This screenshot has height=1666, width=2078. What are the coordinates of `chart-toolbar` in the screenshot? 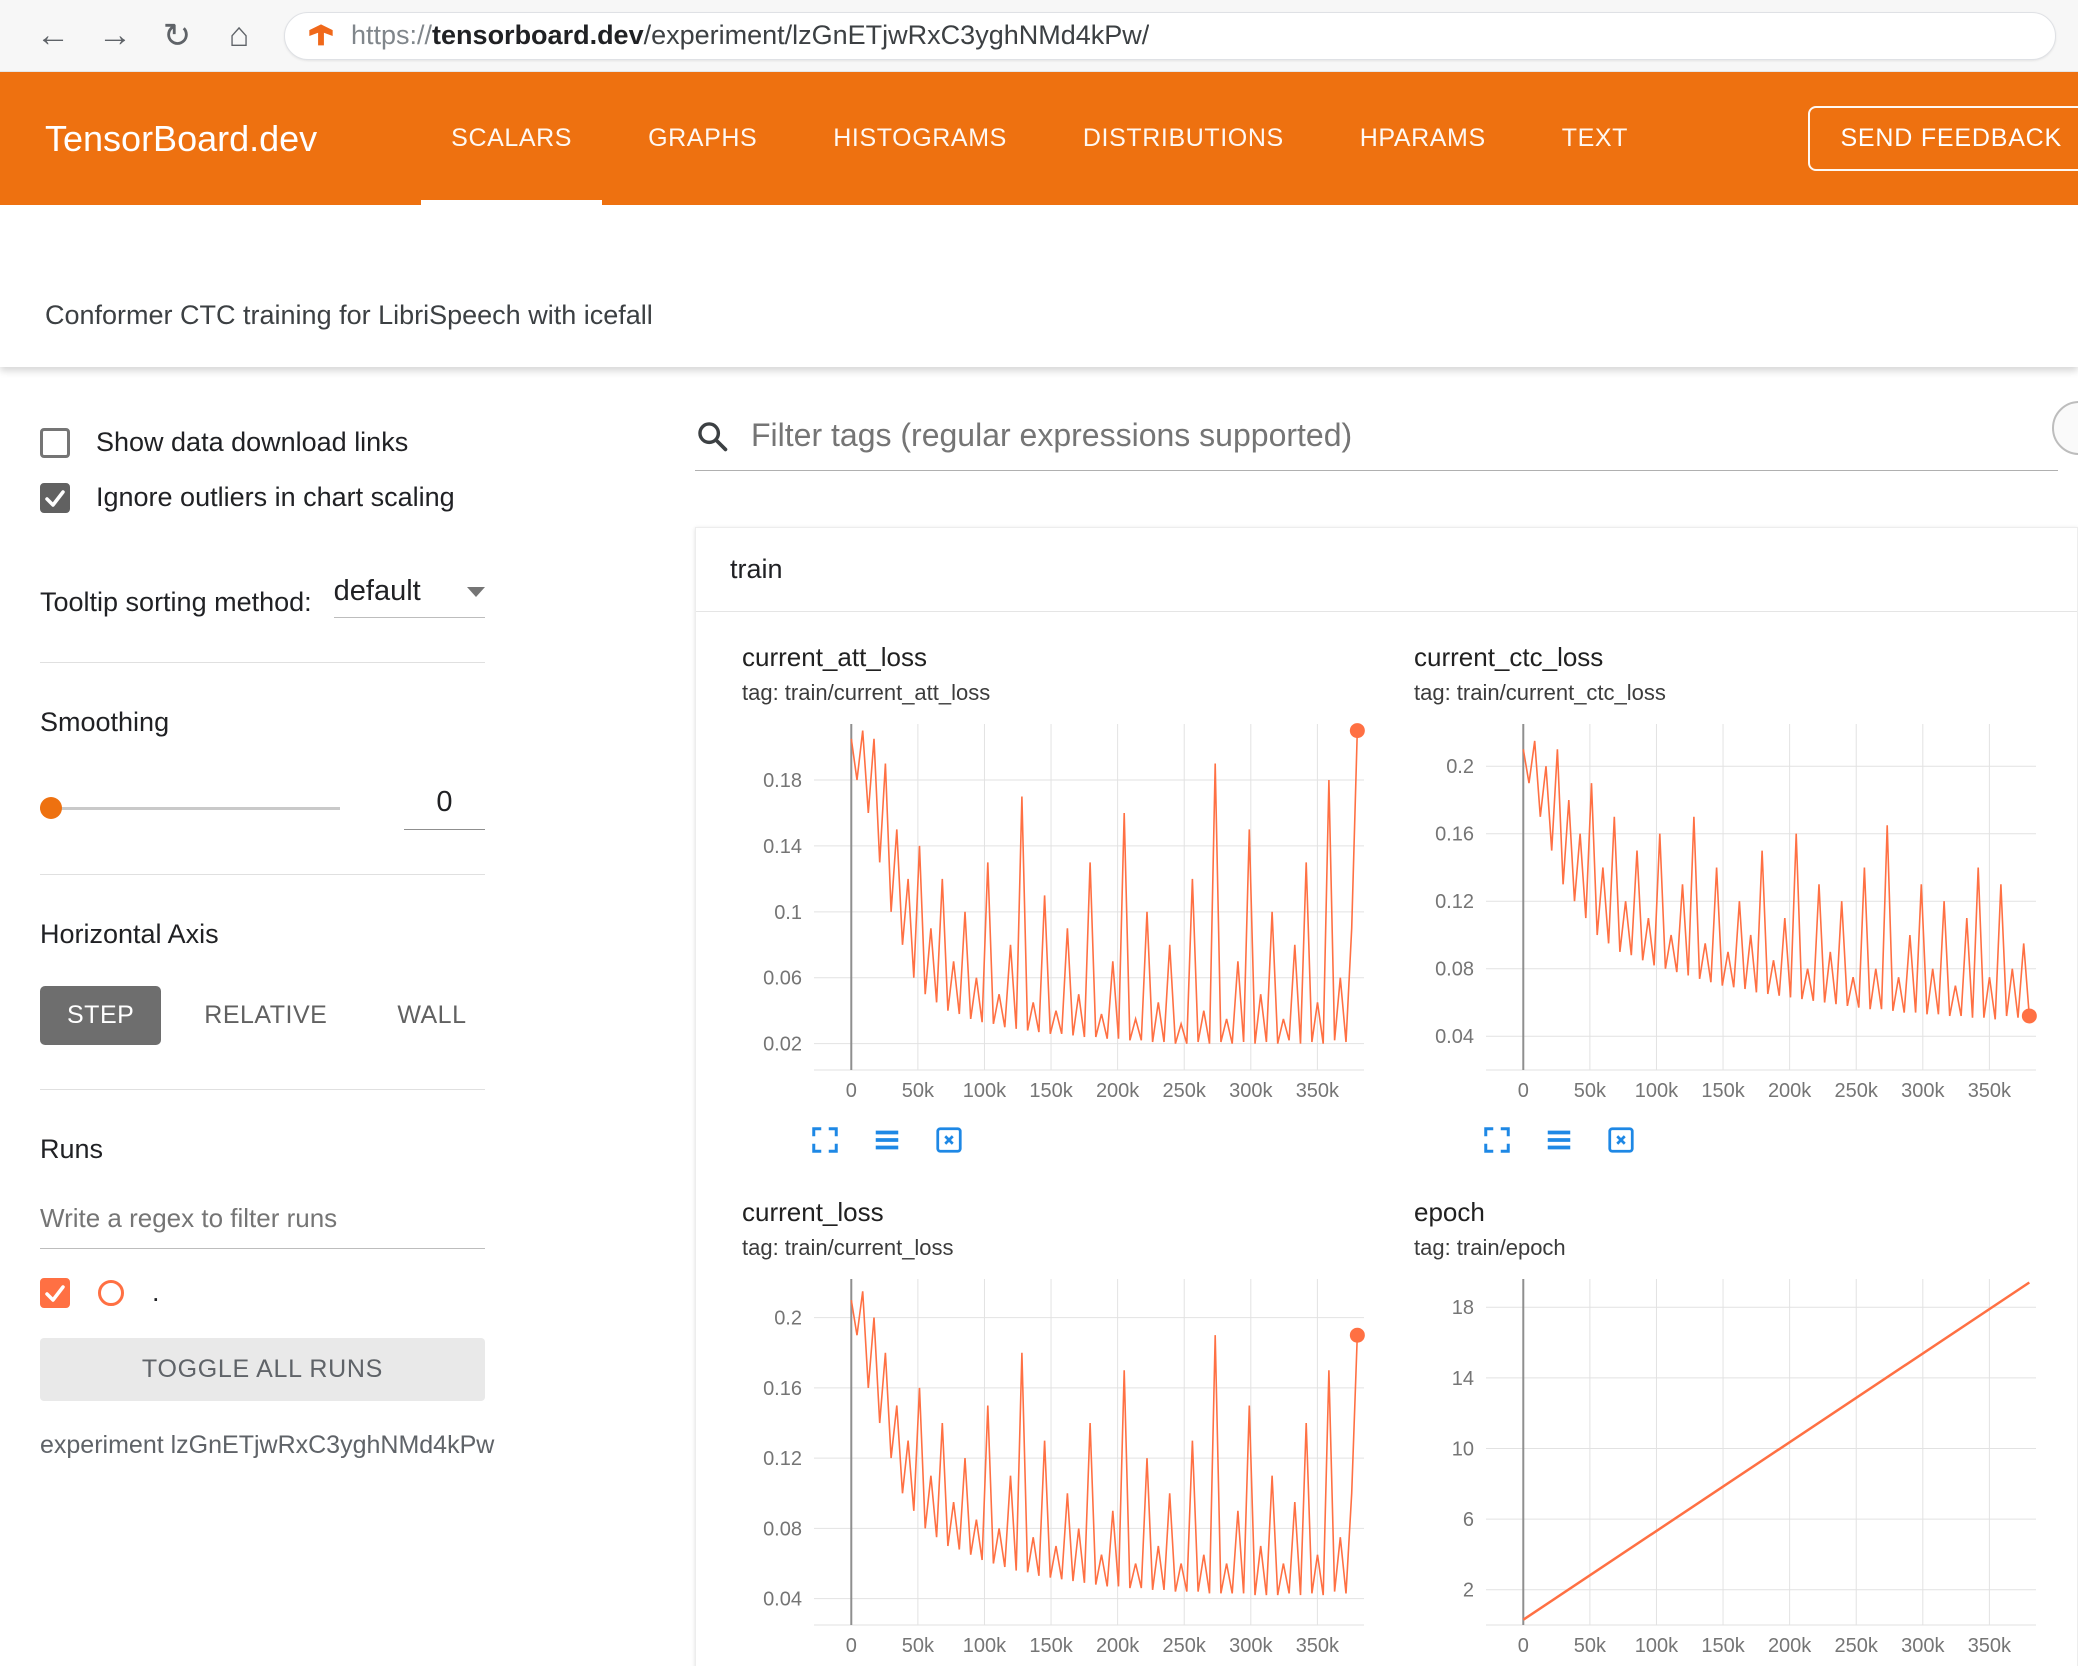 It's located at (1780, 1140).